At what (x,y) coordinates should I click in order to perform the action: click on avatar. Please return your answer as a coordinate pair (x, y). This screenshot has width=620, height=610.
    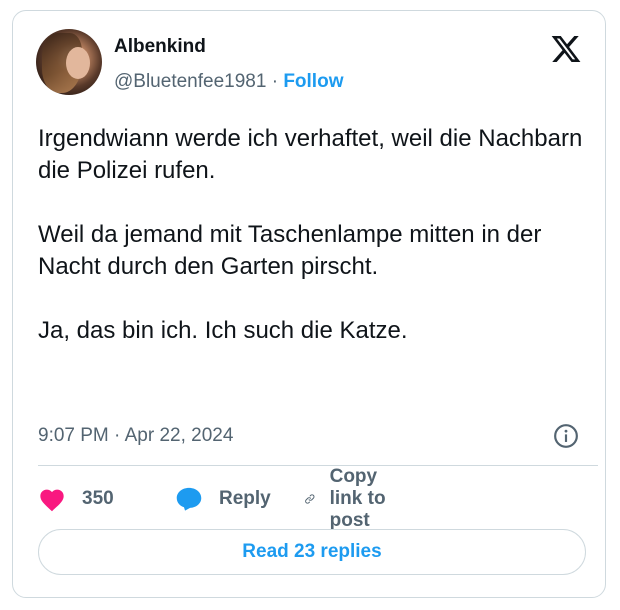
    Looking at the image, I should click on (69, 62).